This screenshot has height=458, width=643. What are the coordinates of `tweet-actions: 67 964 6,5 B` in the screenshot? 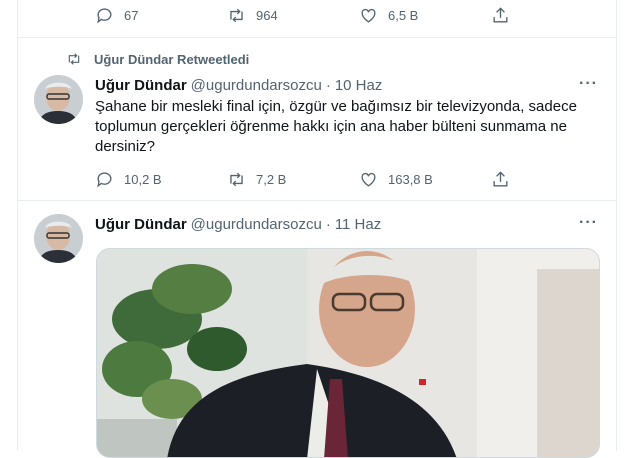 It's located at (308, 15).